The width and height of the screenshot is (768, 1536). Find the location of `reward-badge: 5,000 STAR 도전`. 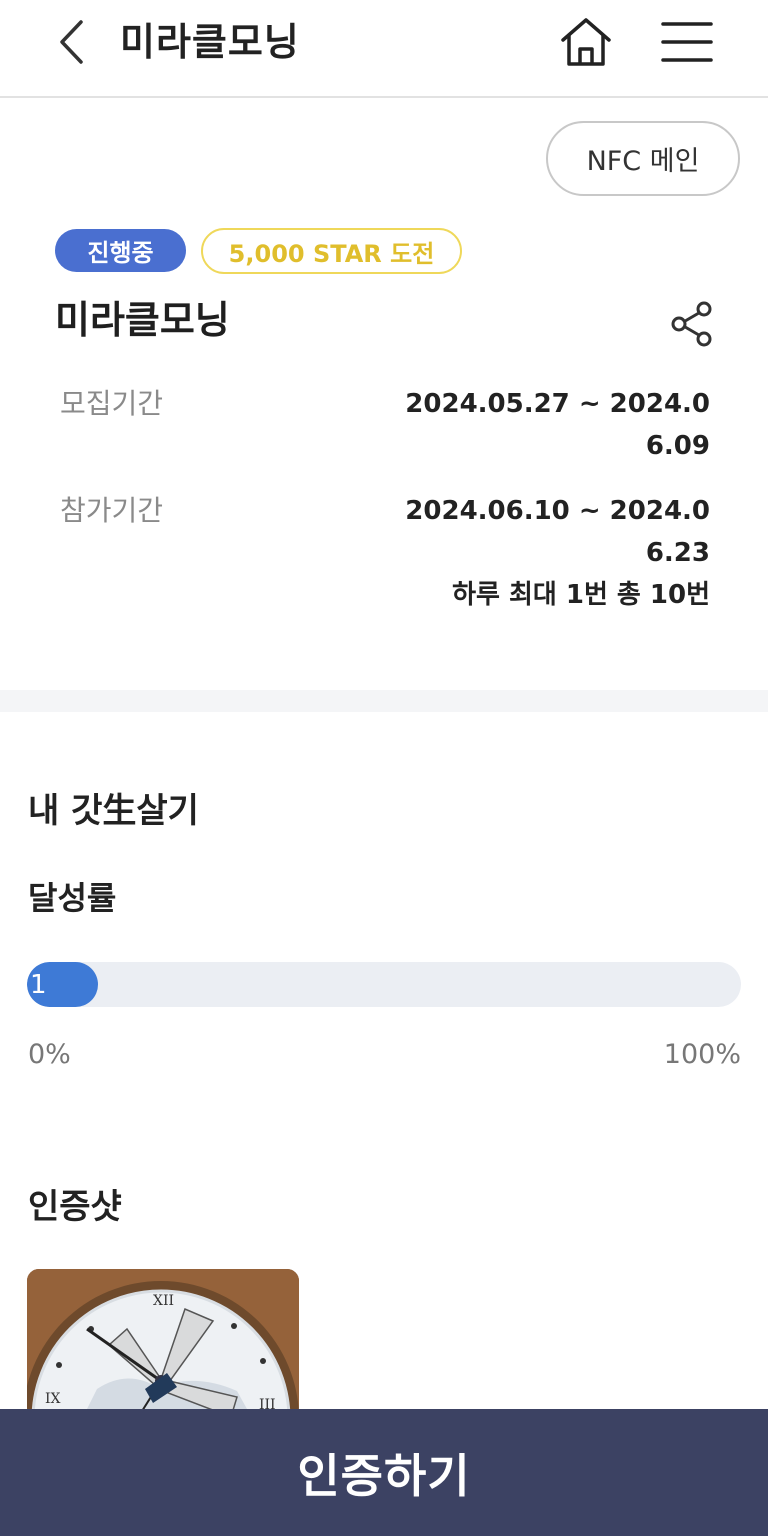

reward-badge: 5,000 STAR 도전 is located at coordinates (331, 251).